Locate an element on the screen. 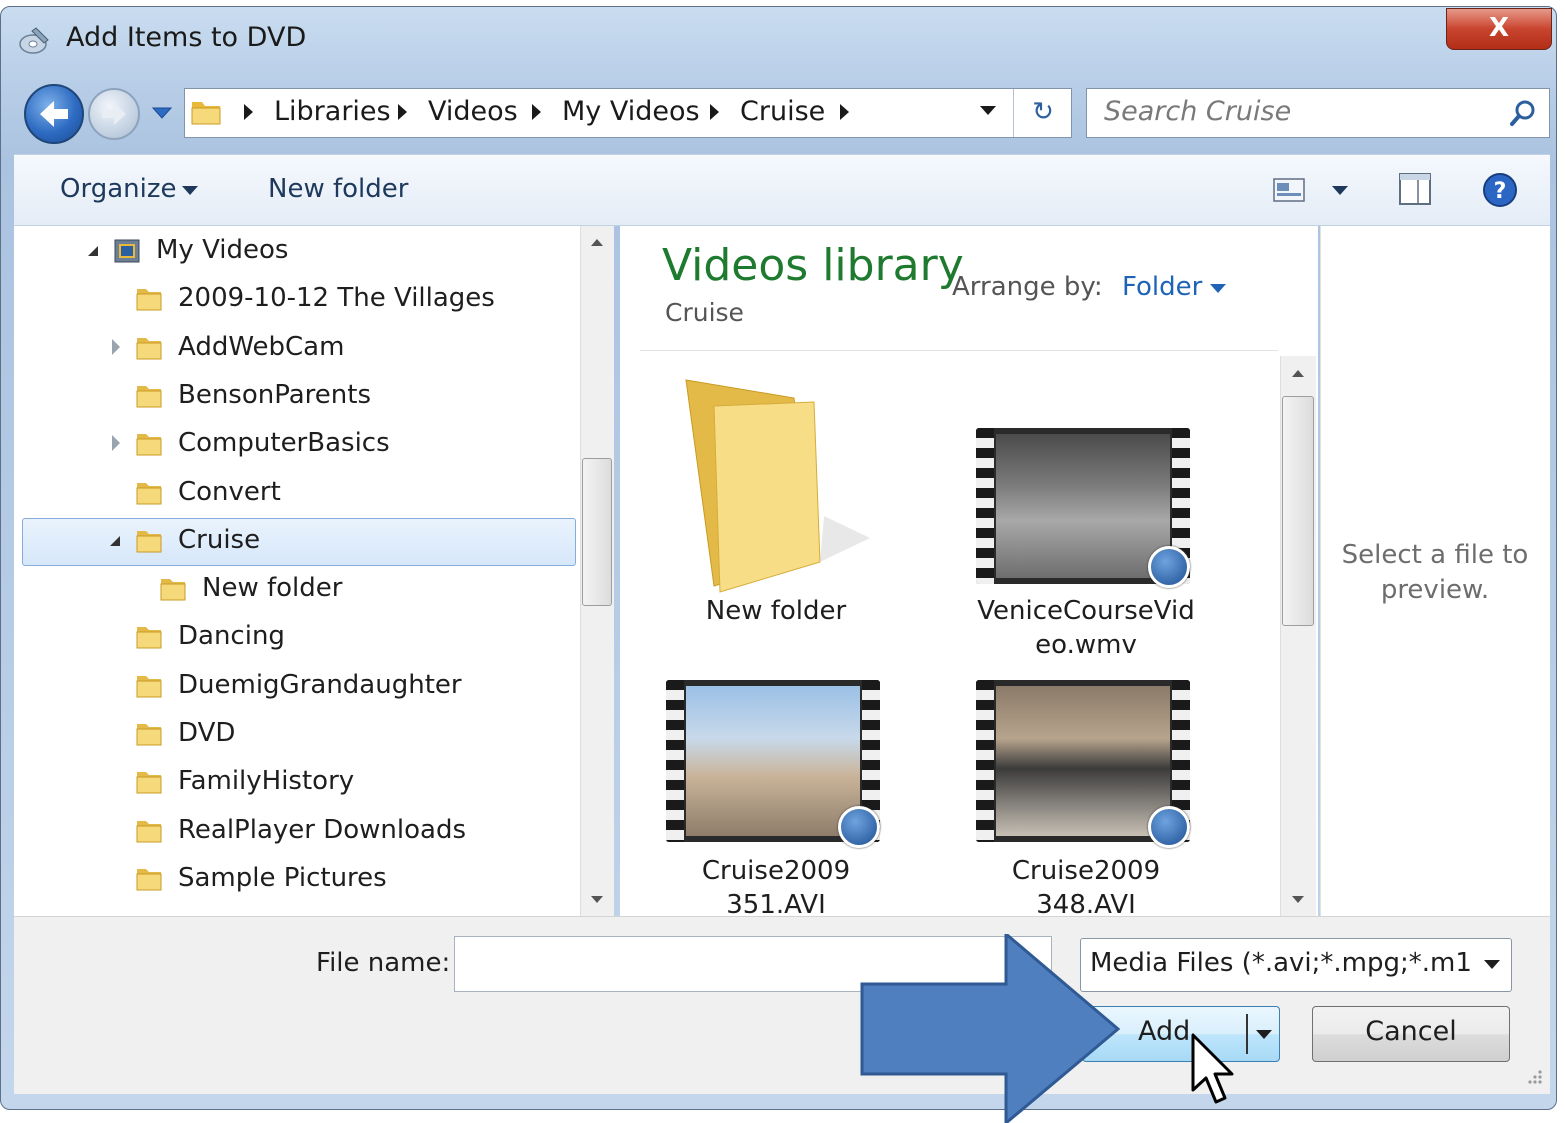 The width and height of the screenshot is (1565, 1123). tree-item: Sample Pictures is located at coordinates (288, 880).